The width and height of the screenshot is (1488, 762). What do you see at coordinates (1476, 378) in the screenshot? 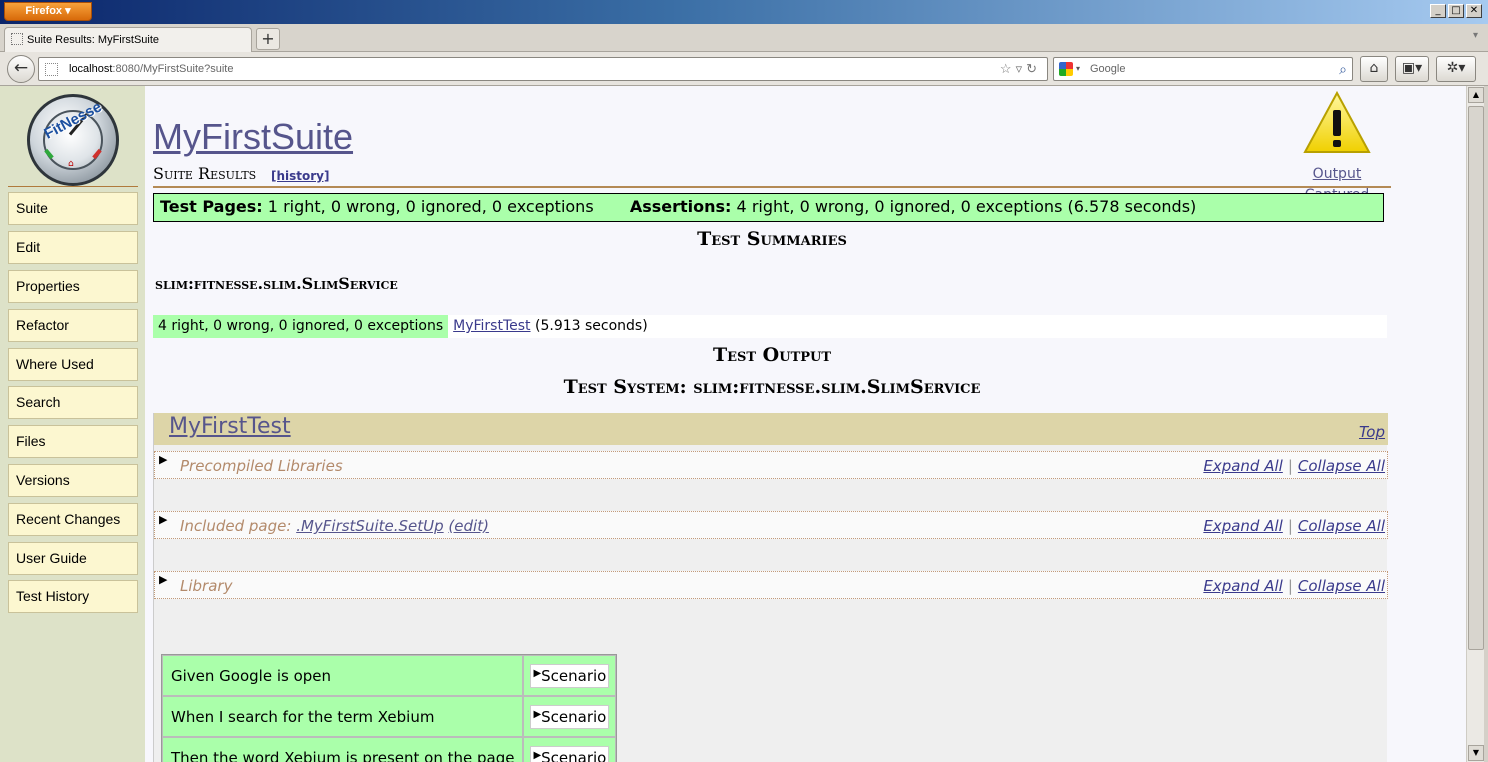
I see `scrollbar-thumb` at bounding box center [1476, 378].